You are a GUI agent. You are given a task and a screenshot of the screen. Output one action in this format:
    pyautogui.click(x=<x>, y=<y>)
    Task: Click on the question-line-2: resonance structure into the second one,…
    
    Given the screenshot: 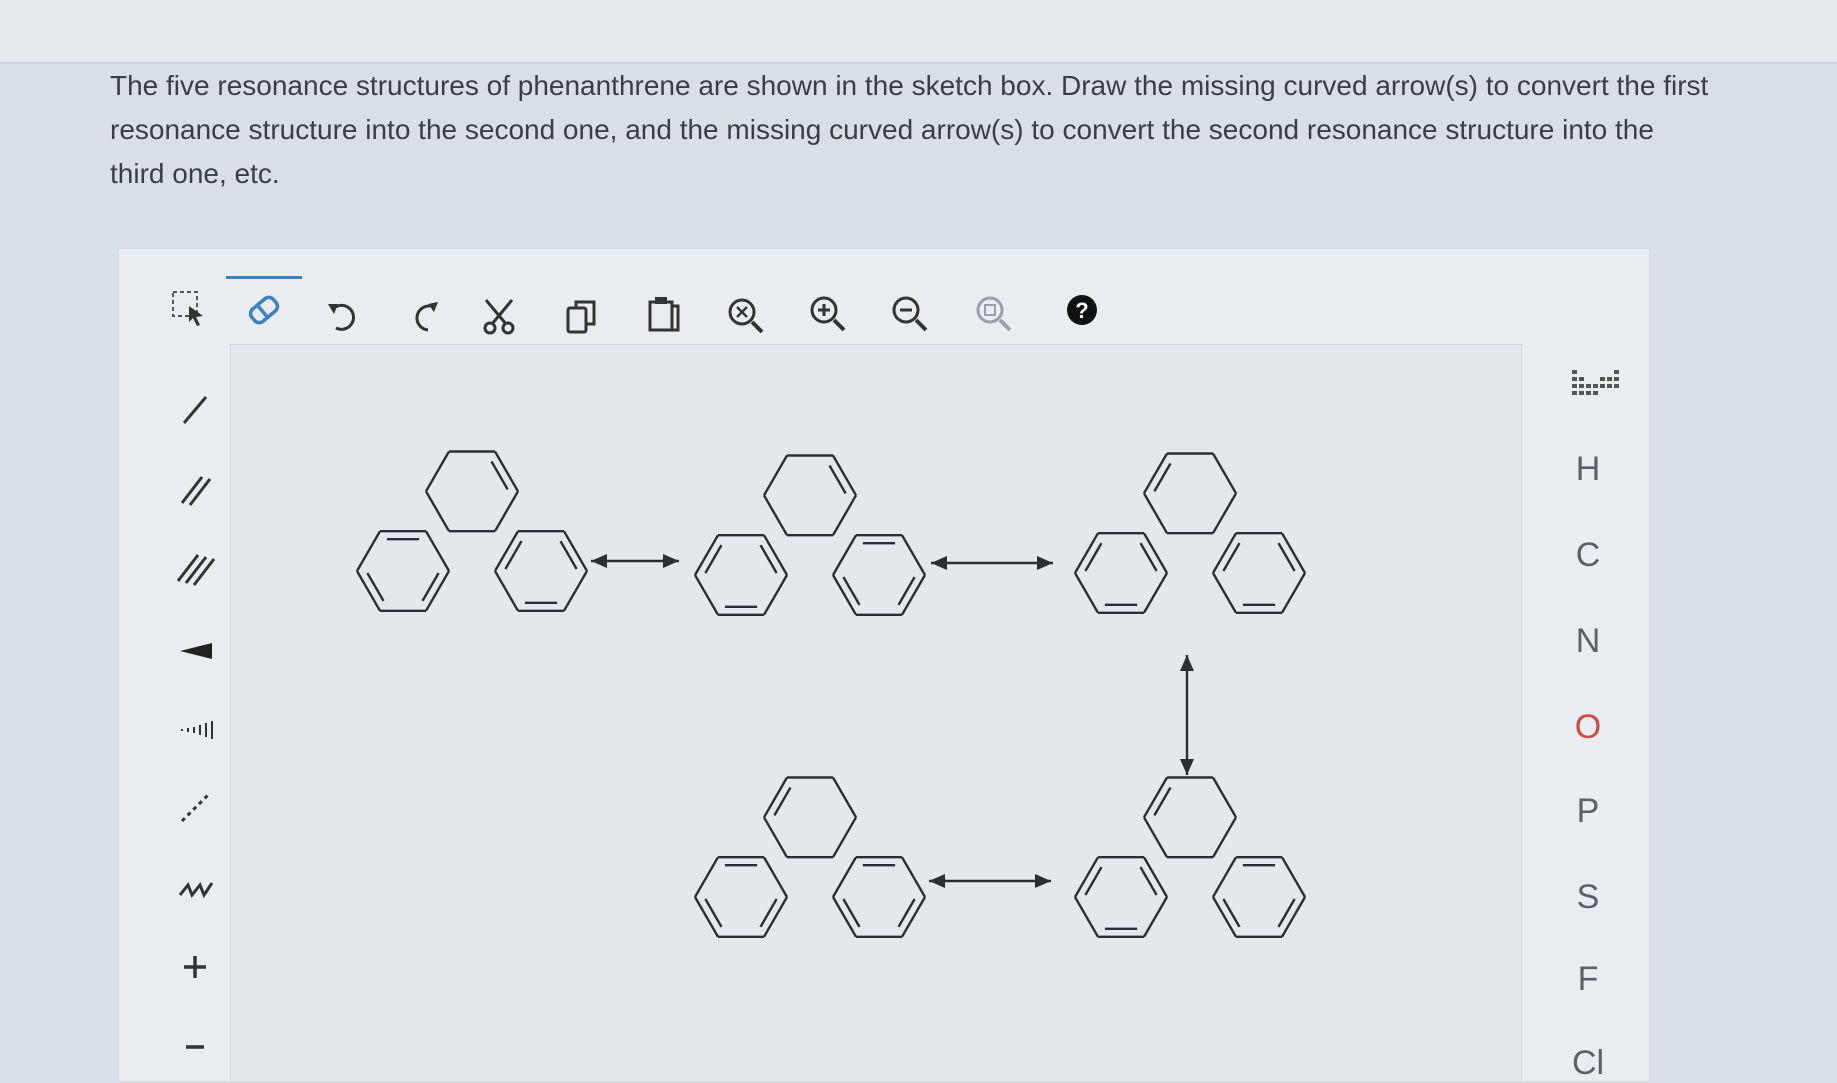 What is the action you would take?
    pyautogui.click(x=882, y=129)
    